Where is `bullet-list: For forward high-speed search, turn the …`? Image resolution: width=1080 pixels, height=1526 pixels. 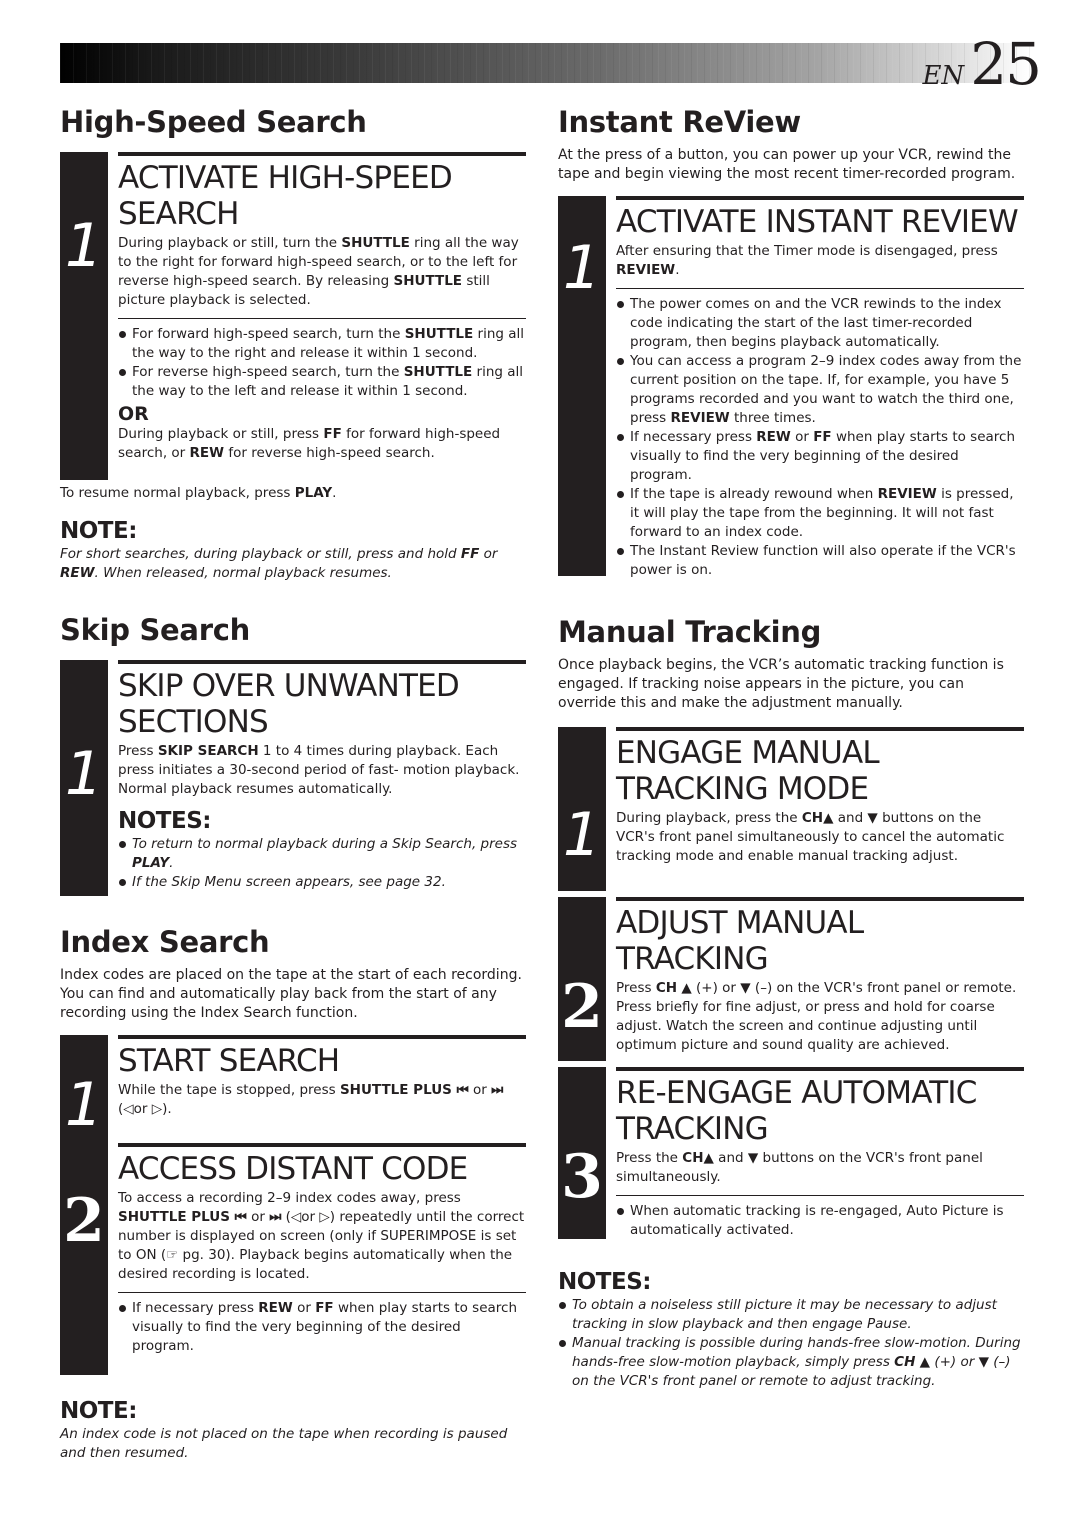 bullet-list: For forward high-speed search, turn the … is located at coordinates (322, 363).